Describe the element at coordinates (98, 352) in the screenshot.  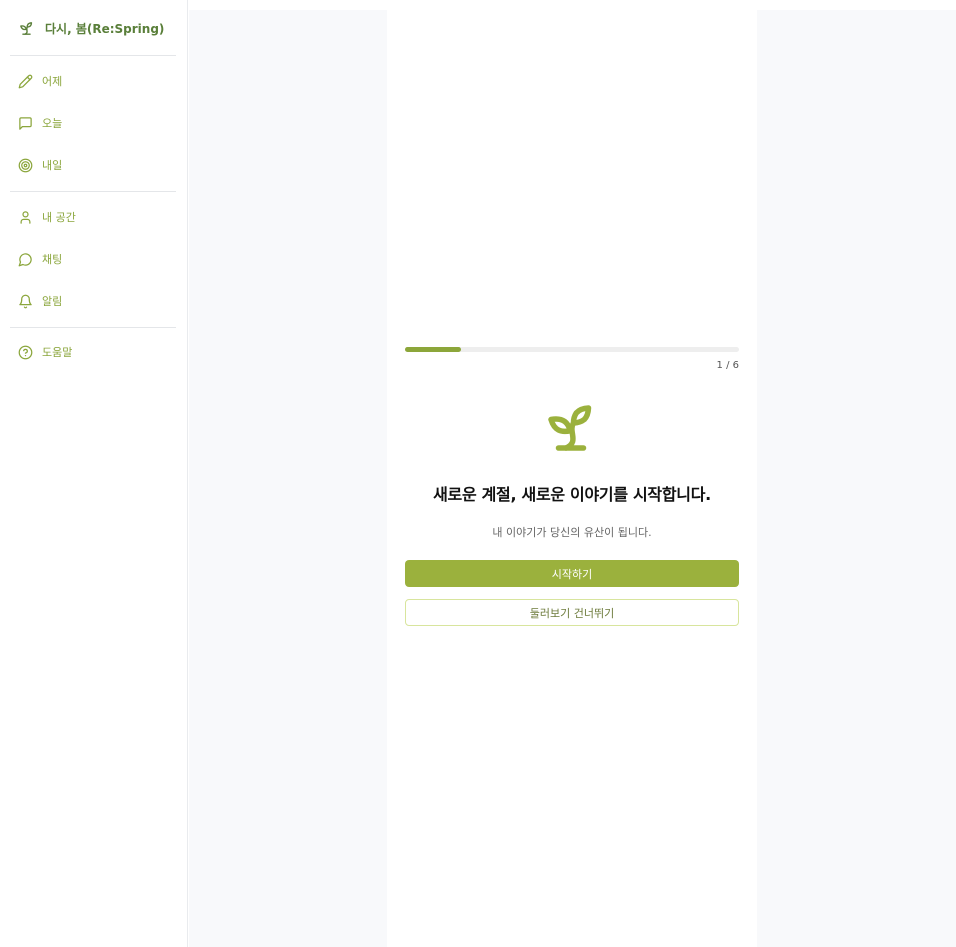
I see `sidebar-item-help: 도움말` at that location.